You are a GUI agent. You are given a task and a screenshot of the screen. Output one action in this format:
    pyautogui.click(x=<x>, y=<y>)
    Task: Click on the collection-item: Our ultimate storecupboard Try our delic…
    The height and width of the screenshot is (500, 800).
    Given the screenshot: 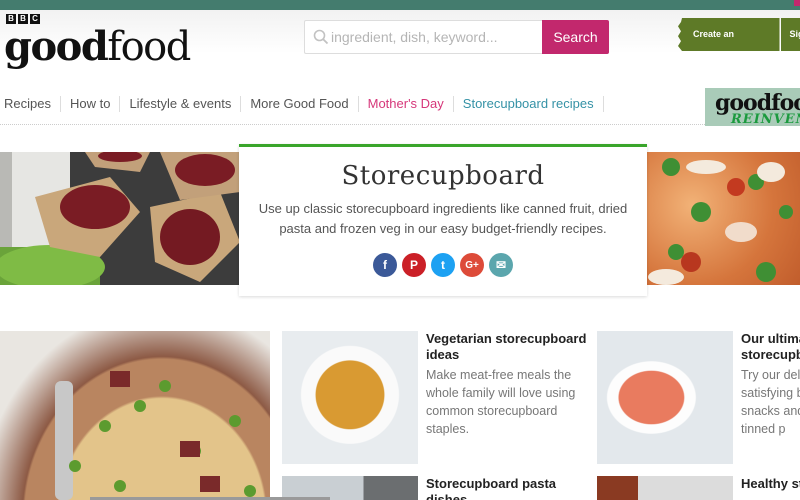 What is the action you would take?
    pyautogui.click(x=770, y=384)
    